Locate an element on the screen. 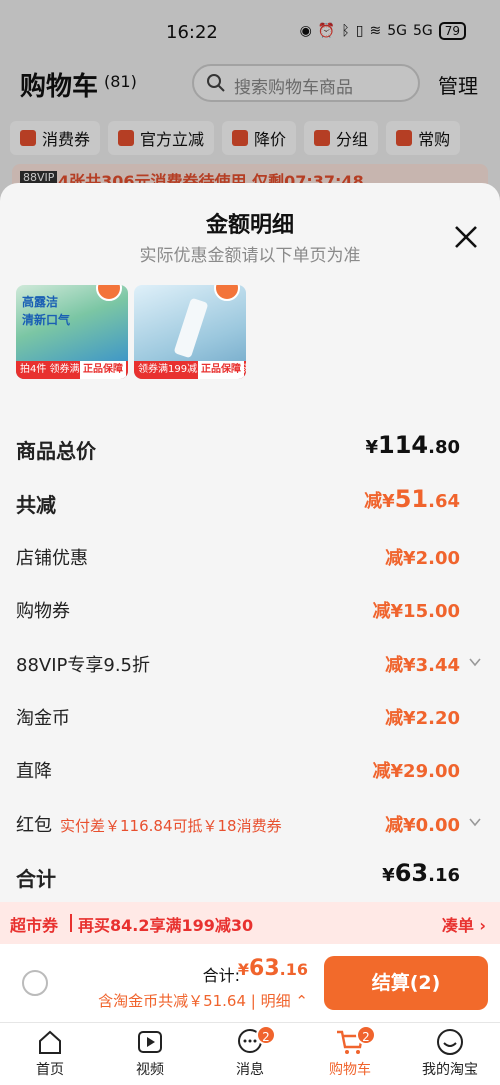 This screenshot has width=500, height=1085. product-image is located at coordinates (191, 328).